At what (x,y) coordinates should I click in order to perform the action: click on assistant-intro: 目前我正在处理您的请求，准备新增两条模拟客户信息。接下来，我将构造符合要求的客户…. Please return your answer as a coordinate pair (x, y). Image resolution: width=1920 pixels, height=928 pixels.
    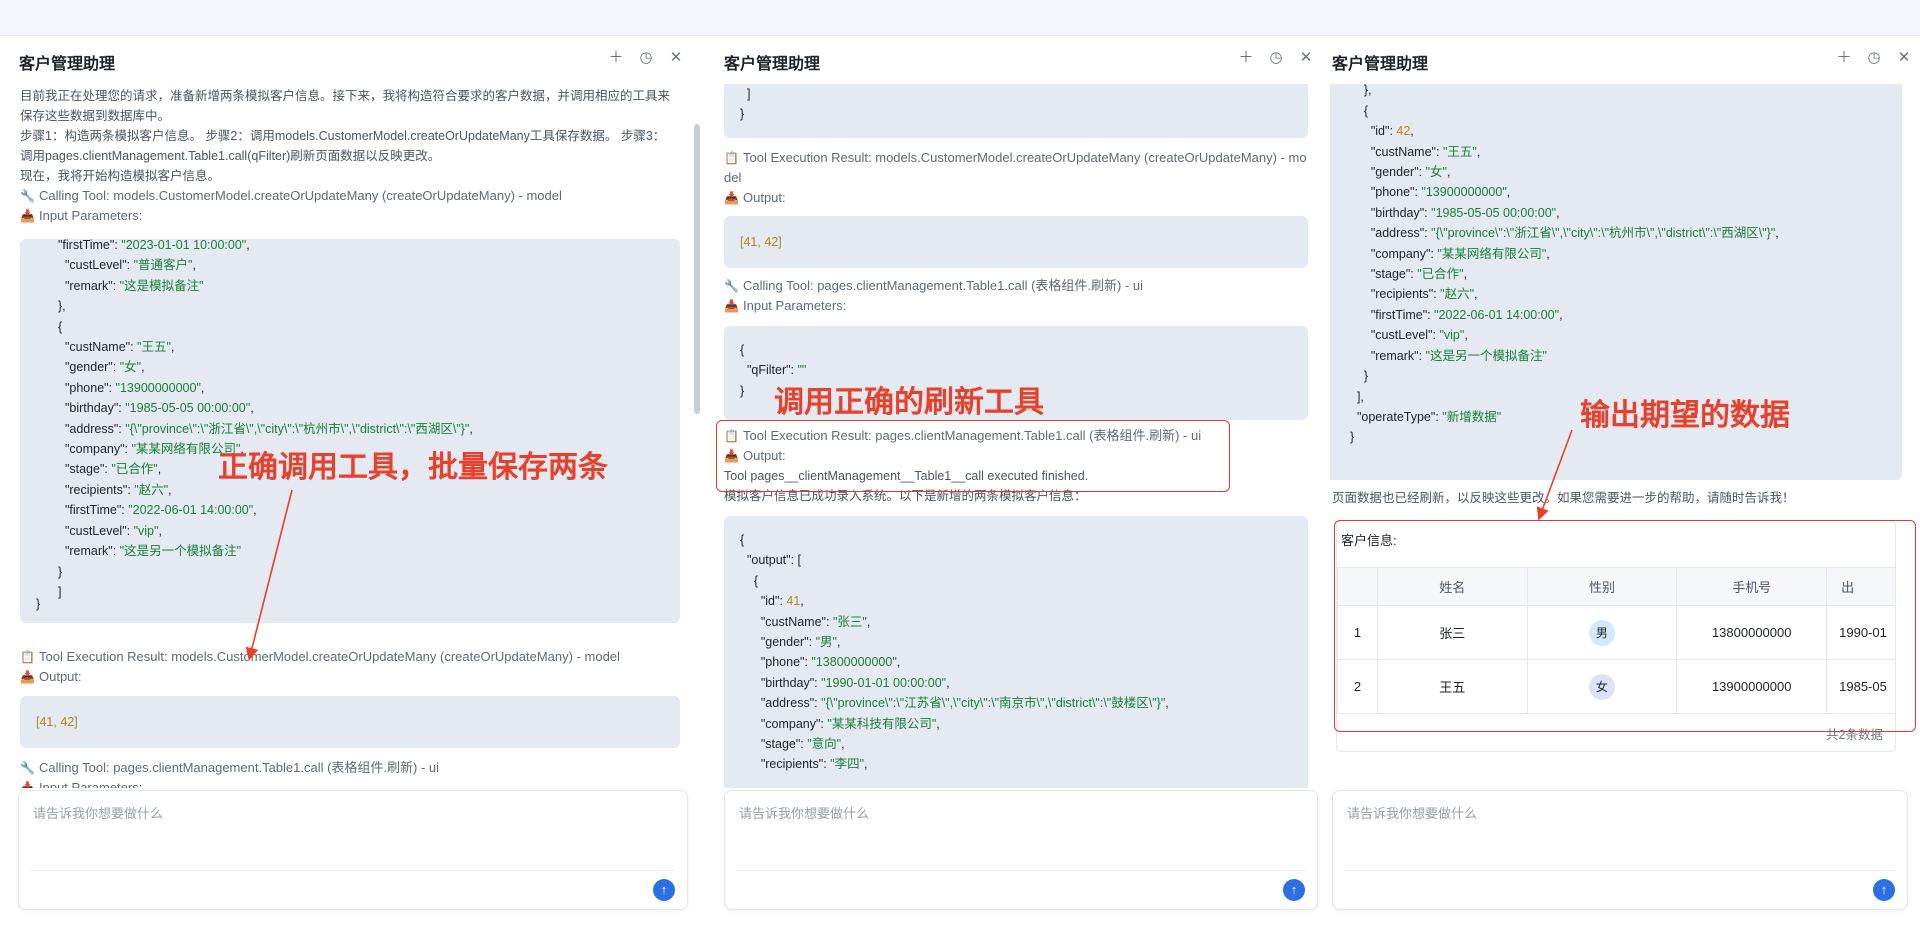
    Looking at the image, I should click on (345, 106).